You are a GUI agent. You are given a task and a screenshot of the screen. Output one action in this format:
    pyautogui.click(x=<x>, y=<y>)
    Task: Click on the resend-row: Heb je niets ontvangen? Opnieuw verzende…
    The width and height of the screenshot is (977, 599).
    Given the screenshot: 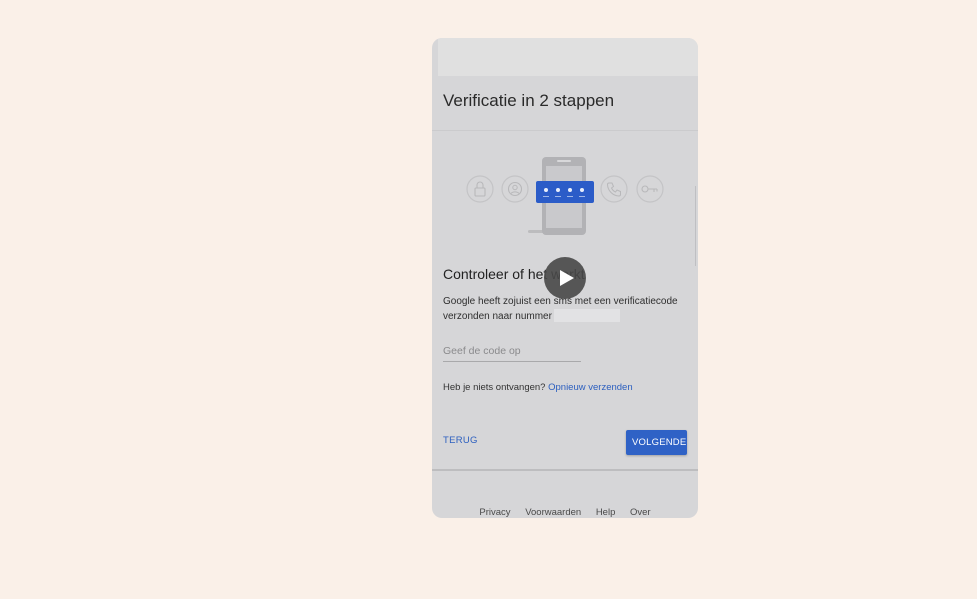 What is the action you would take?
    pyautogui.click(x=538, y=387)
    